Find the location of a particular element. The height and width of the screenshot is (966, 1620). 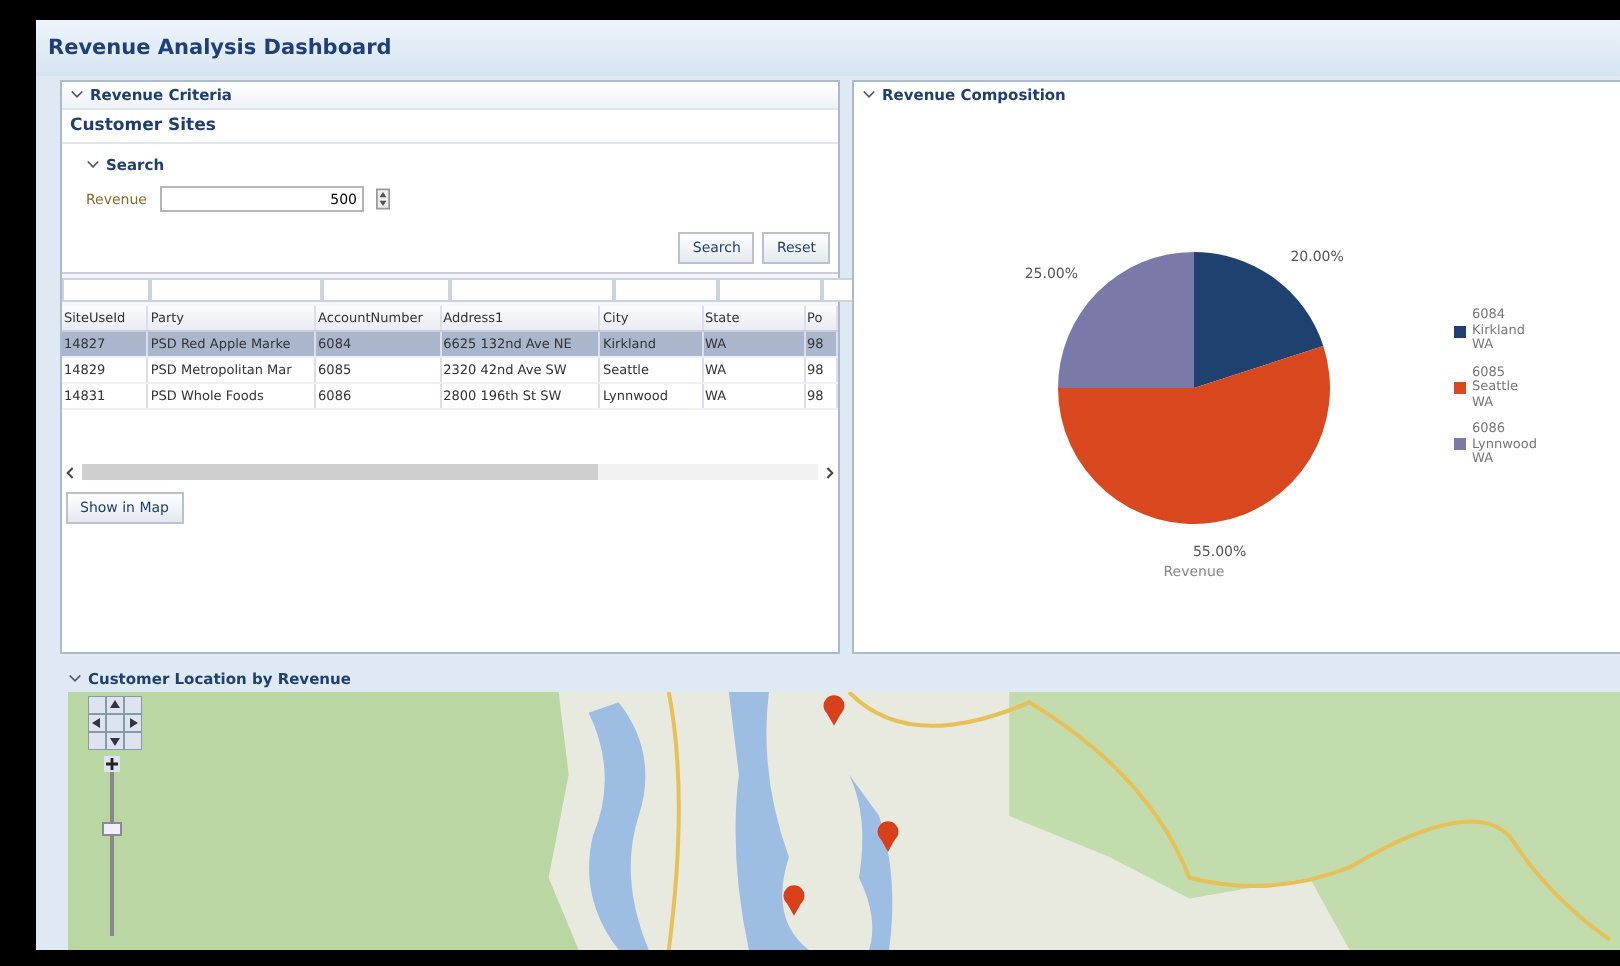

section-title: Customer Sites is located at coordinates (450, 127).